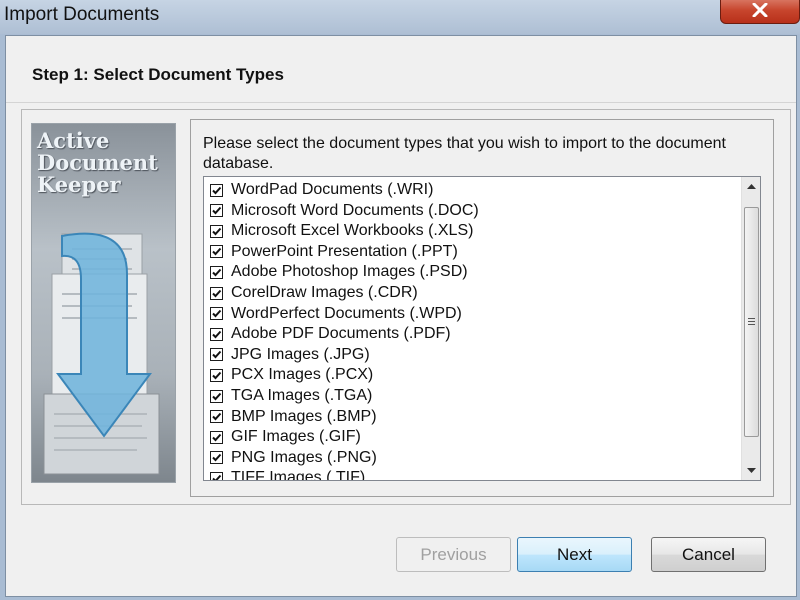 Image resolution: width=800 pixels, height=600 pixels. What do you see at coordinates (101, 353) in the screenshot?
I see `document-stack-arrow-icon` at bounding box center [101, 353].